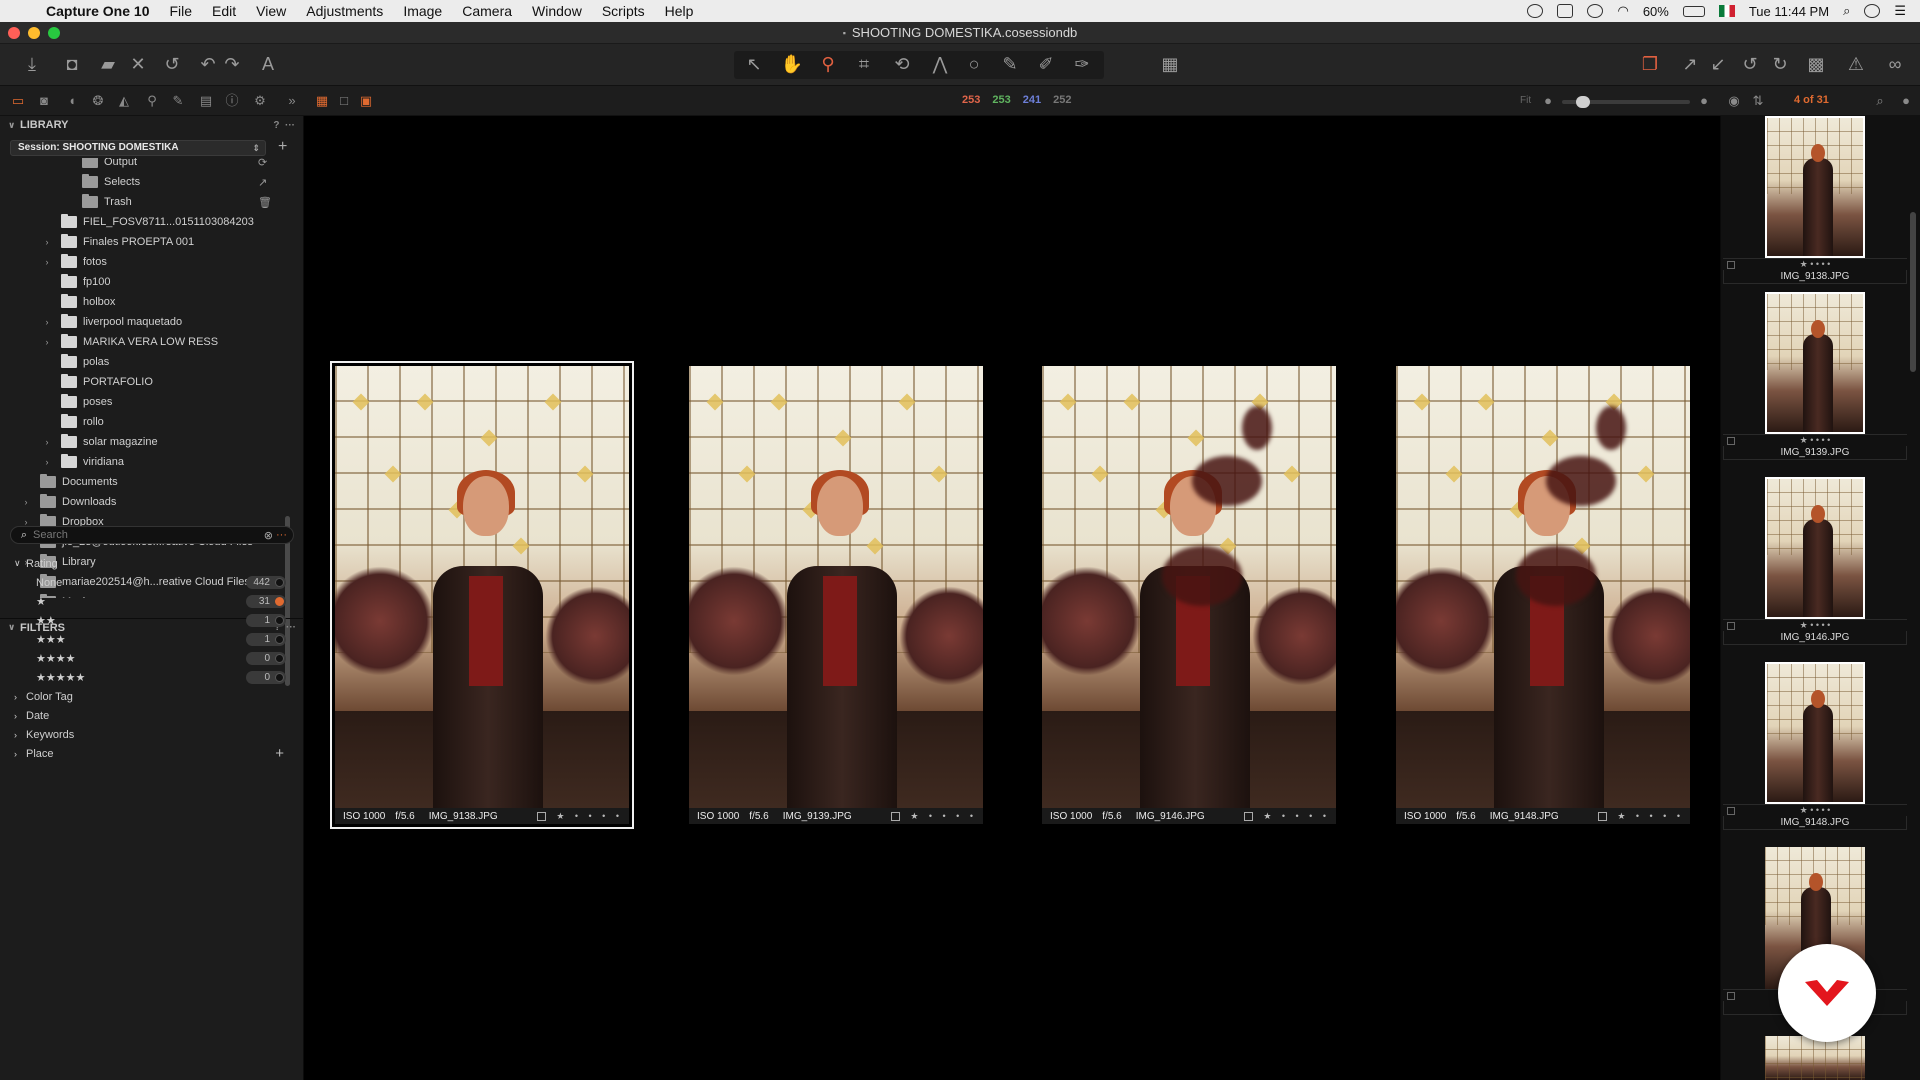 Image resolution: width=1920 pixels, height=1080 pixels. Describe the element at coordinates (864, 64) in the screenshot. I see `crop-icon: ⌗` at that location.